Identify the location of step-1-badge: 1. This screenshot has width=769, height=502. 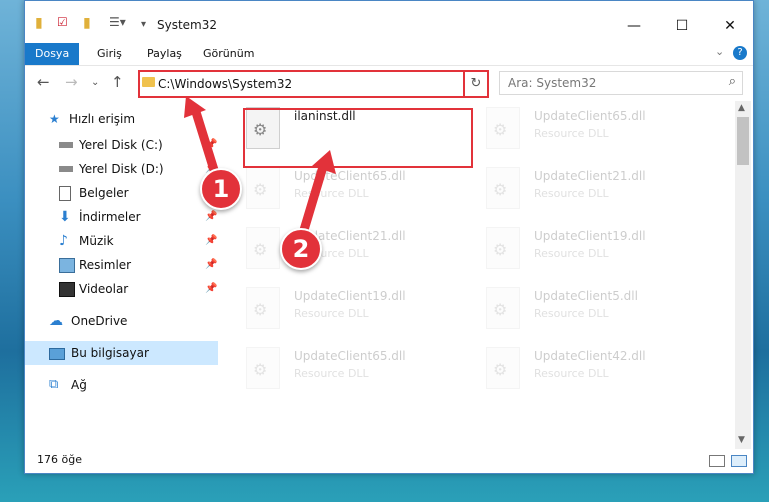
(221, 189).